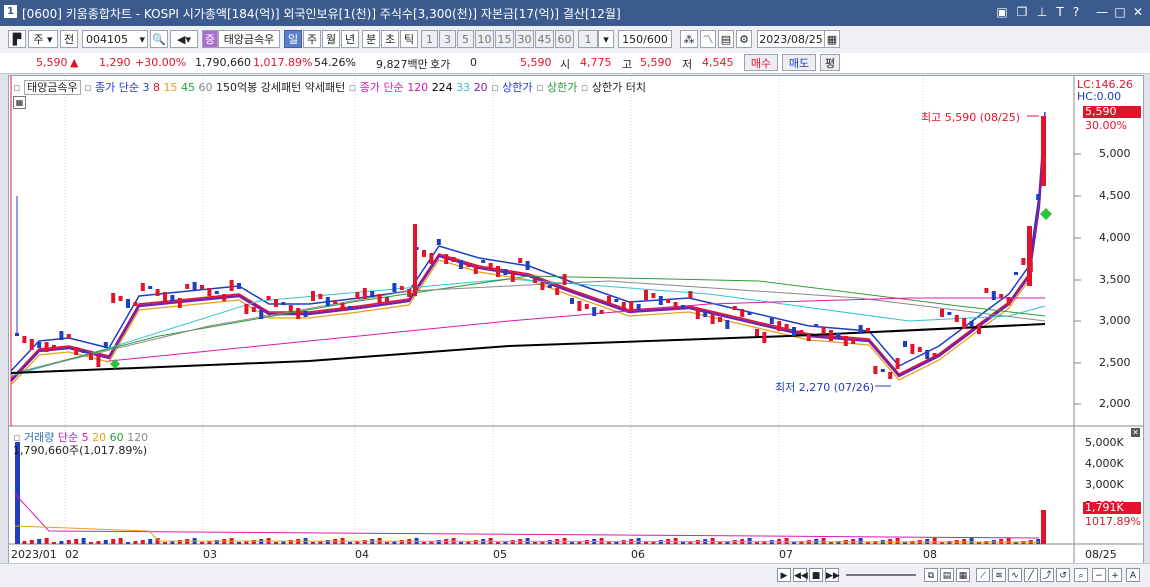 The image size is (1150, 587). What do you see at coordinates (619, 87) in the screenshot?
I see `legend-upper-touch: 상한가 터치` at bounding box center [619, 87].